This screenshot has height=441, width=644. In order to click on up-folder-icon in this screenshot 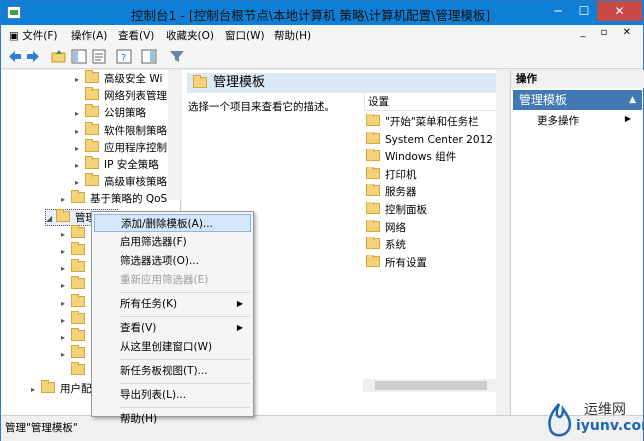, I will do `click(59, 56)`.